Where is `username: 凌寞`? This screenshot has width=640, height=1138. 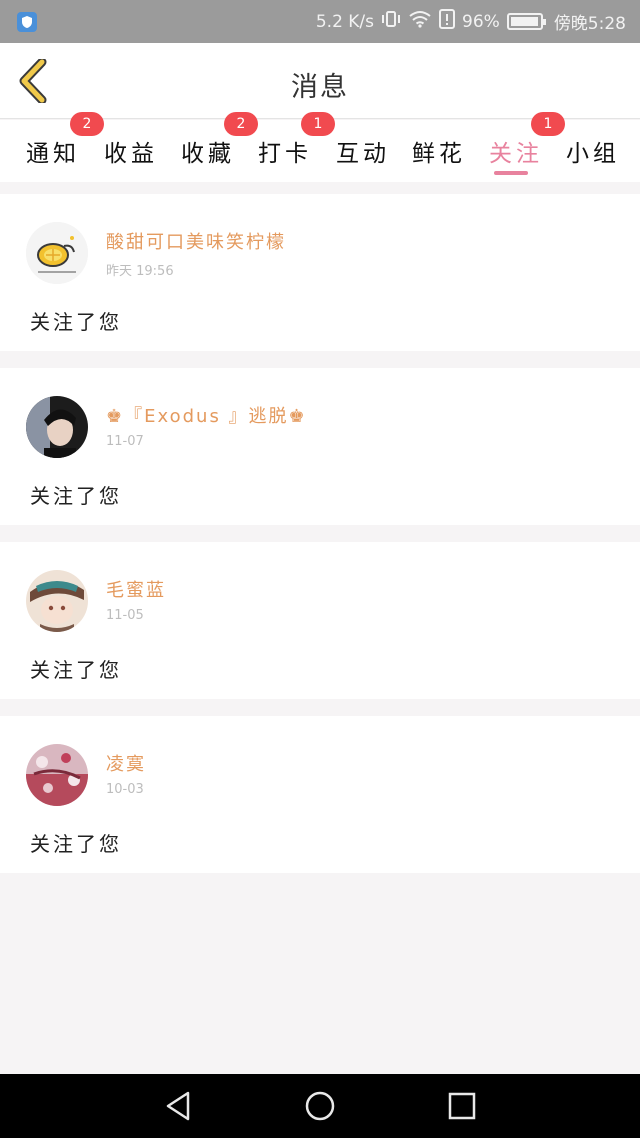 username: 凌寞 is located at coordinates (126, 763).